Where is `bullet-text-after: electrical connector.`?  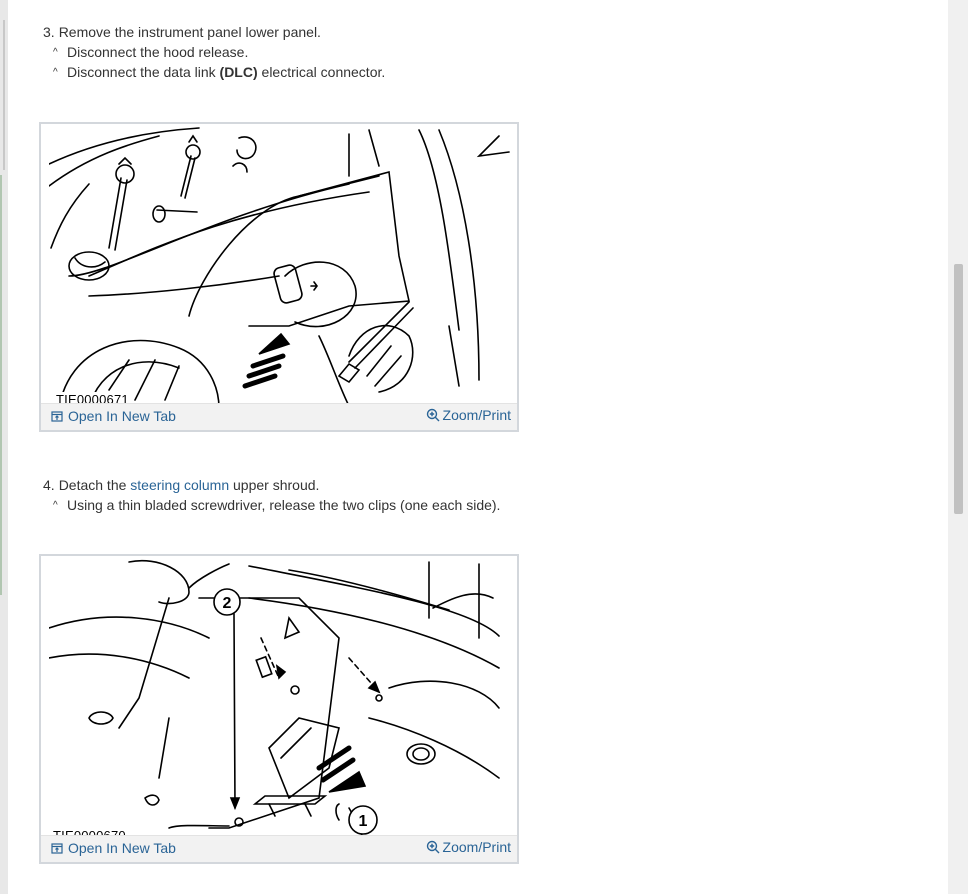 bullet-text-after: electrical connector. is located at coordinates (321, 72).